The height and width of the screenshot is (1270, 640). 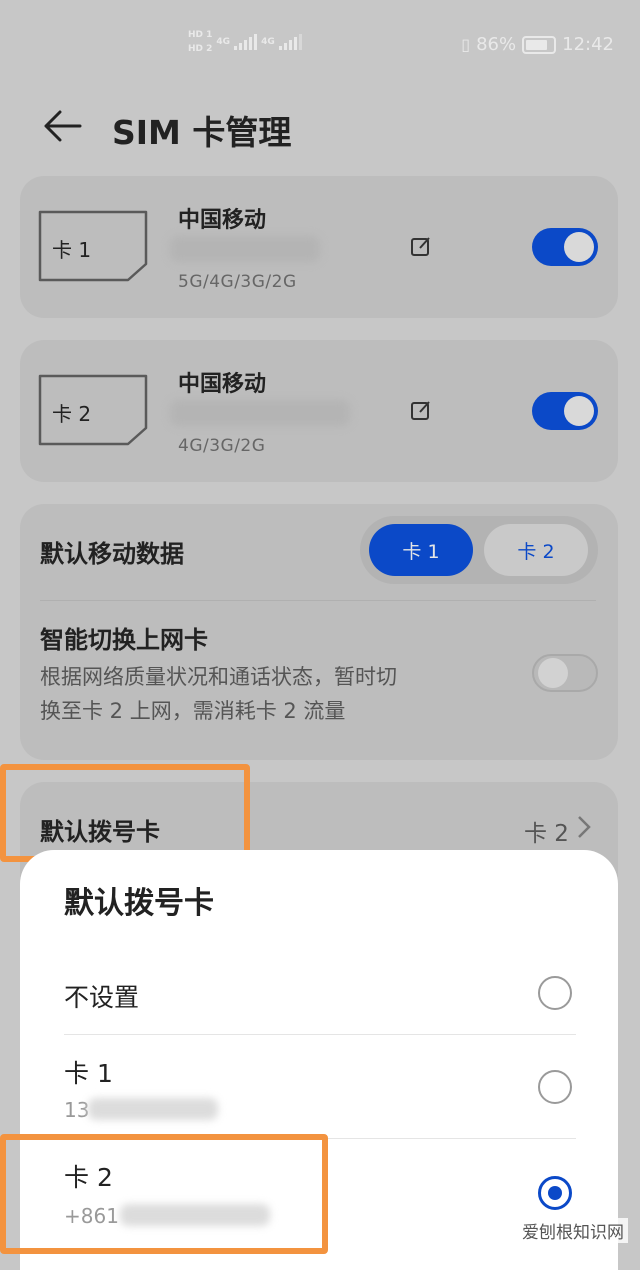 I want to click on default-data-label: 默认移动数据, so click(x=112, y=554).